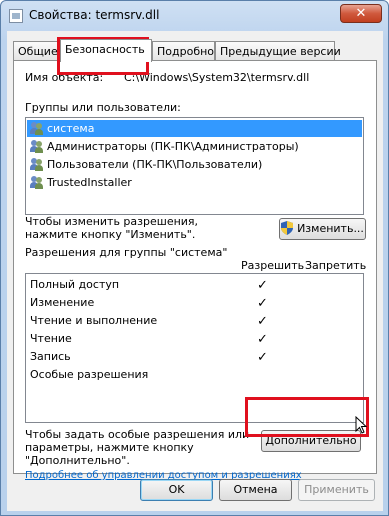 The width and height of the screenshot is (389, 516). Describe the element at coordinates (51, 338) in the screenshot. I see `permission-name: Чтение` at that location.